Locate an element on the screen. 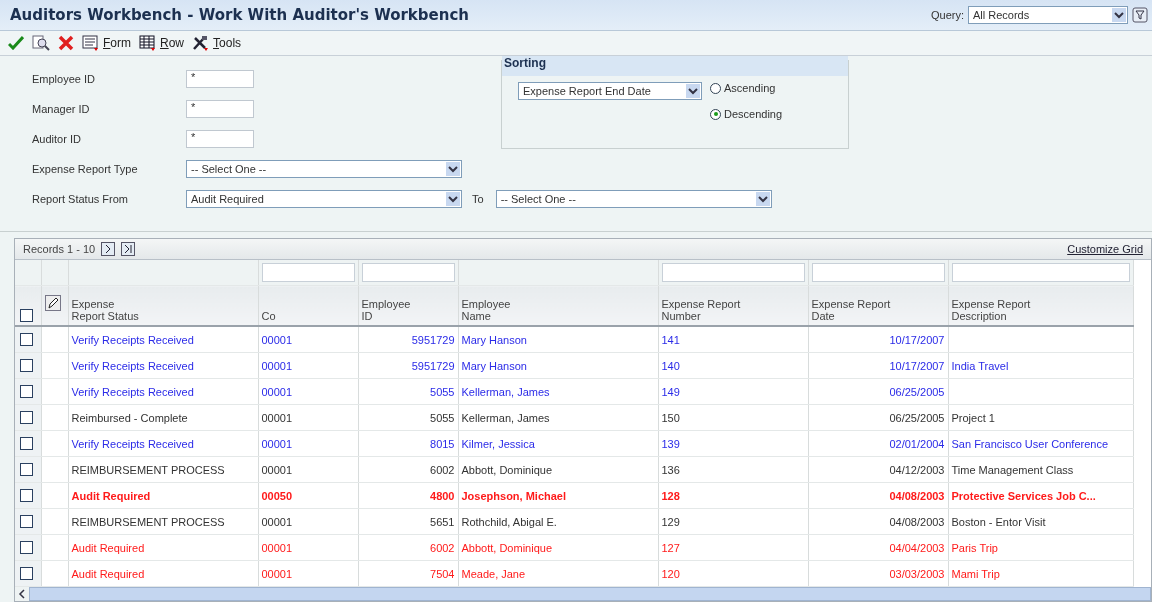 The width and height of the screenshot is (1152, 602). customize-grid-link: Customize Grid is located at coordinates (1105, 249).